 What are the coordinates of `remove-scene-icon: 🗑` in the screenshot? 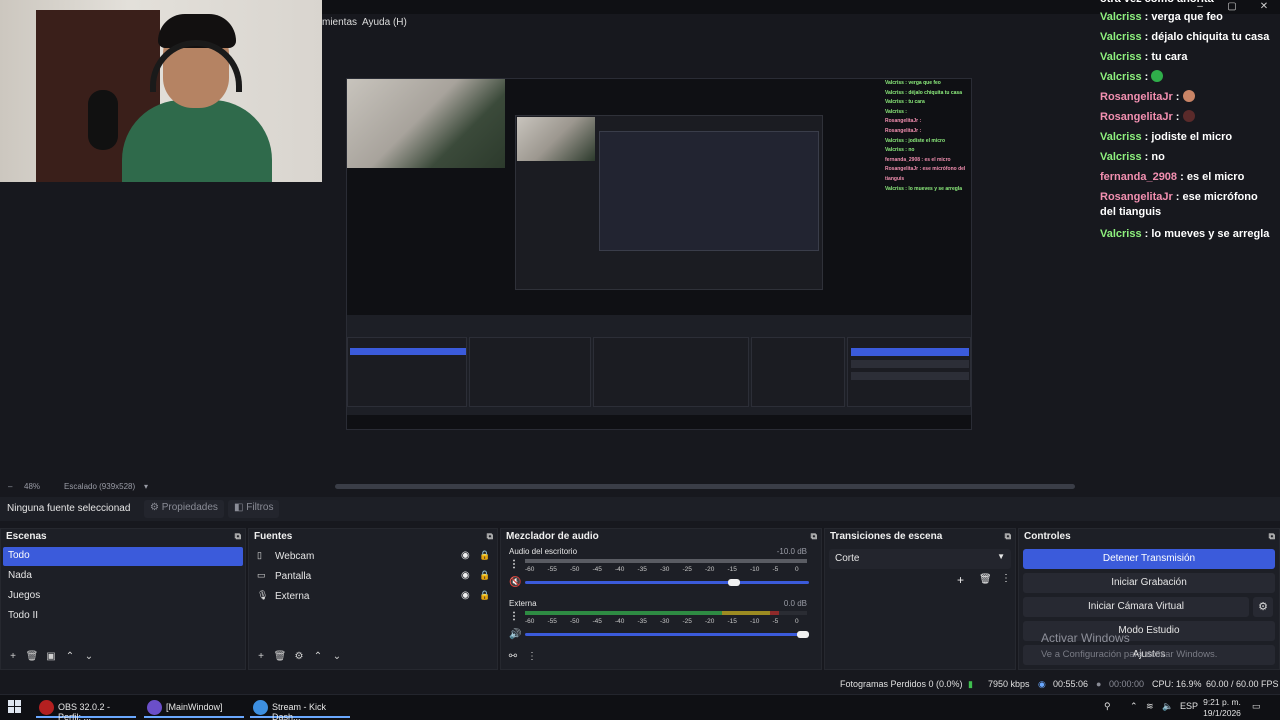 It's located at (32, 656).